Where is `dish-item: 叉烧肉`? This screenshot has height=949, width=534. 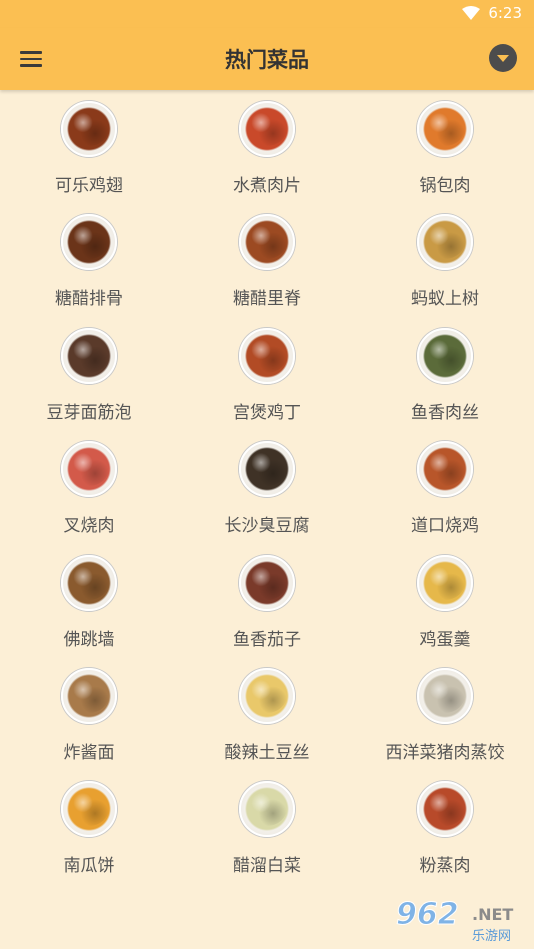 dish-item: 叉烧肉 is located at coordinates (89, 488).